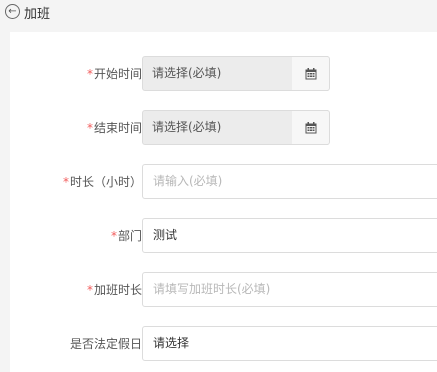 This screenshot has height=372, width=437. I want to click on page-header: ← 加班, so click(218, 15).